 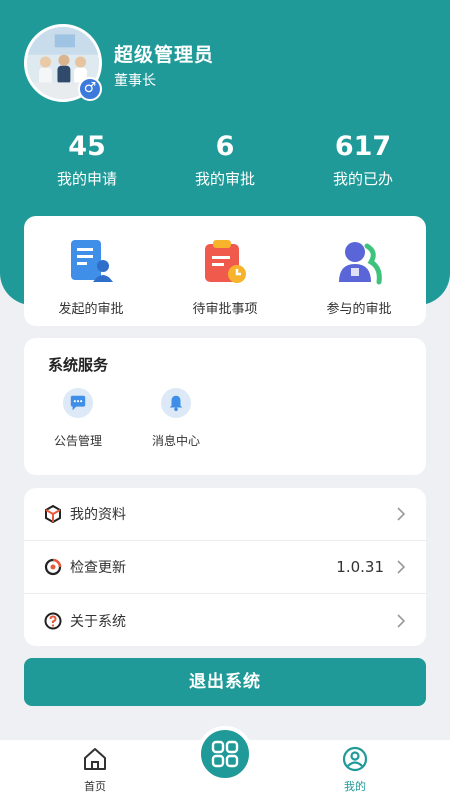 What do you see at coordinates (224, 179) in the screenshot?
I see `stat-label: 我的审批` at bounding box center [224, 179].